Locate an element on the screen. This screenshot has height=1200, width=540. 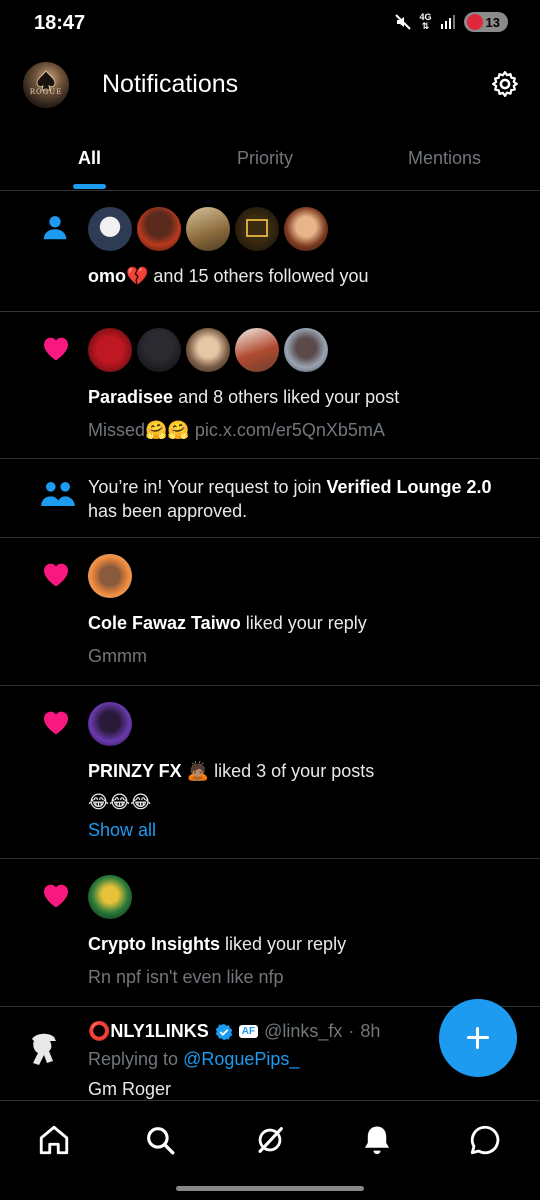
notification-text: omo💔 and 15 others followed you is located at coordinates (228, 276).